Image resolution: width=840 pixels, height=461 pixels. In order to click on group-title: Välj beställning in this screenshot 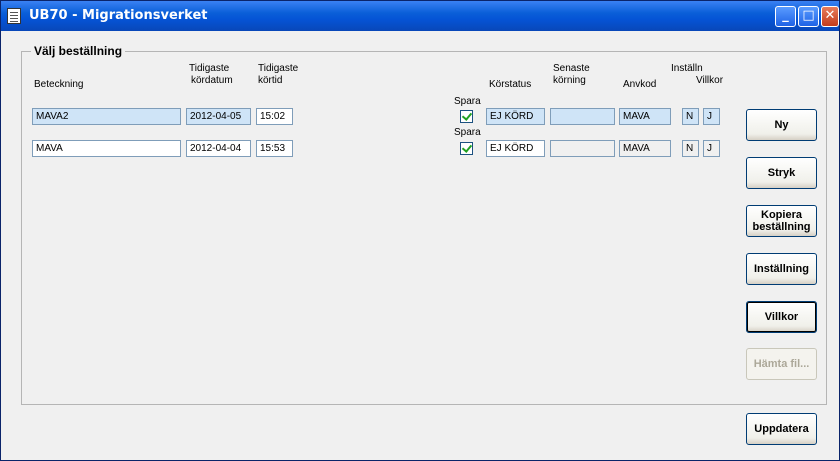, I will do `click(78, 51)`.